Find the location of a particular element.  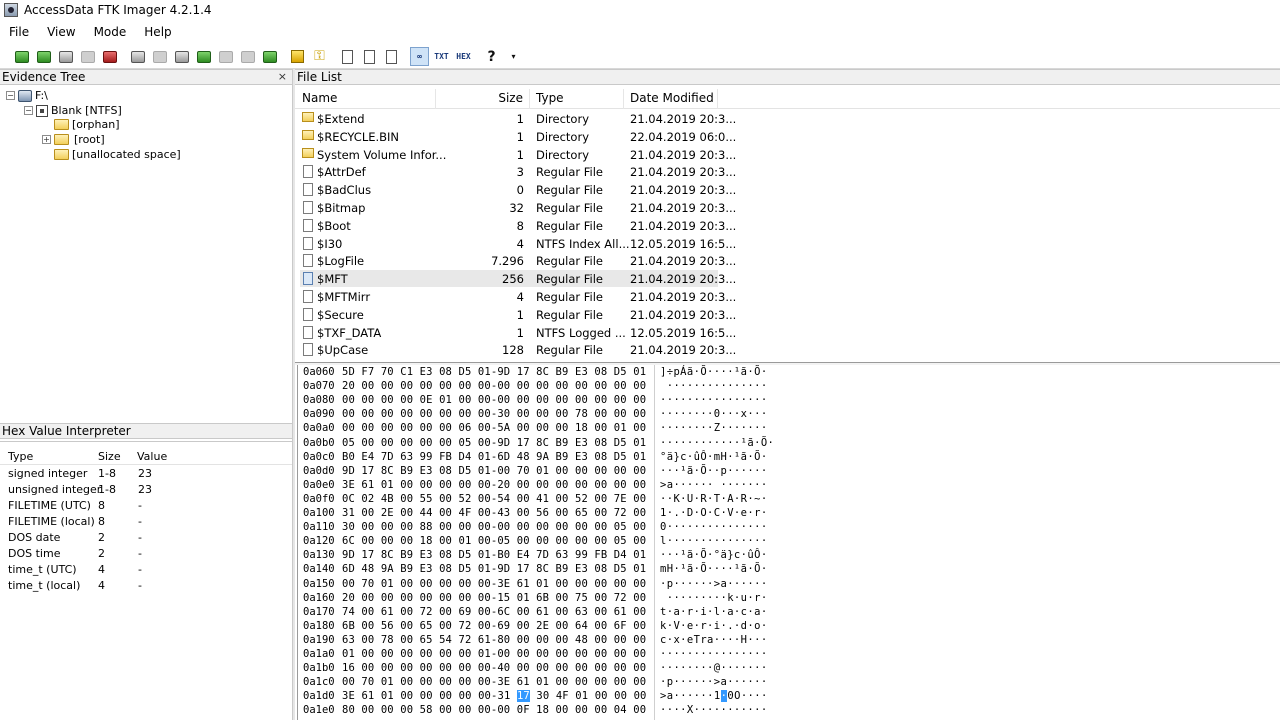

export-directory-listing-icon is located at coordinates (391, 56).